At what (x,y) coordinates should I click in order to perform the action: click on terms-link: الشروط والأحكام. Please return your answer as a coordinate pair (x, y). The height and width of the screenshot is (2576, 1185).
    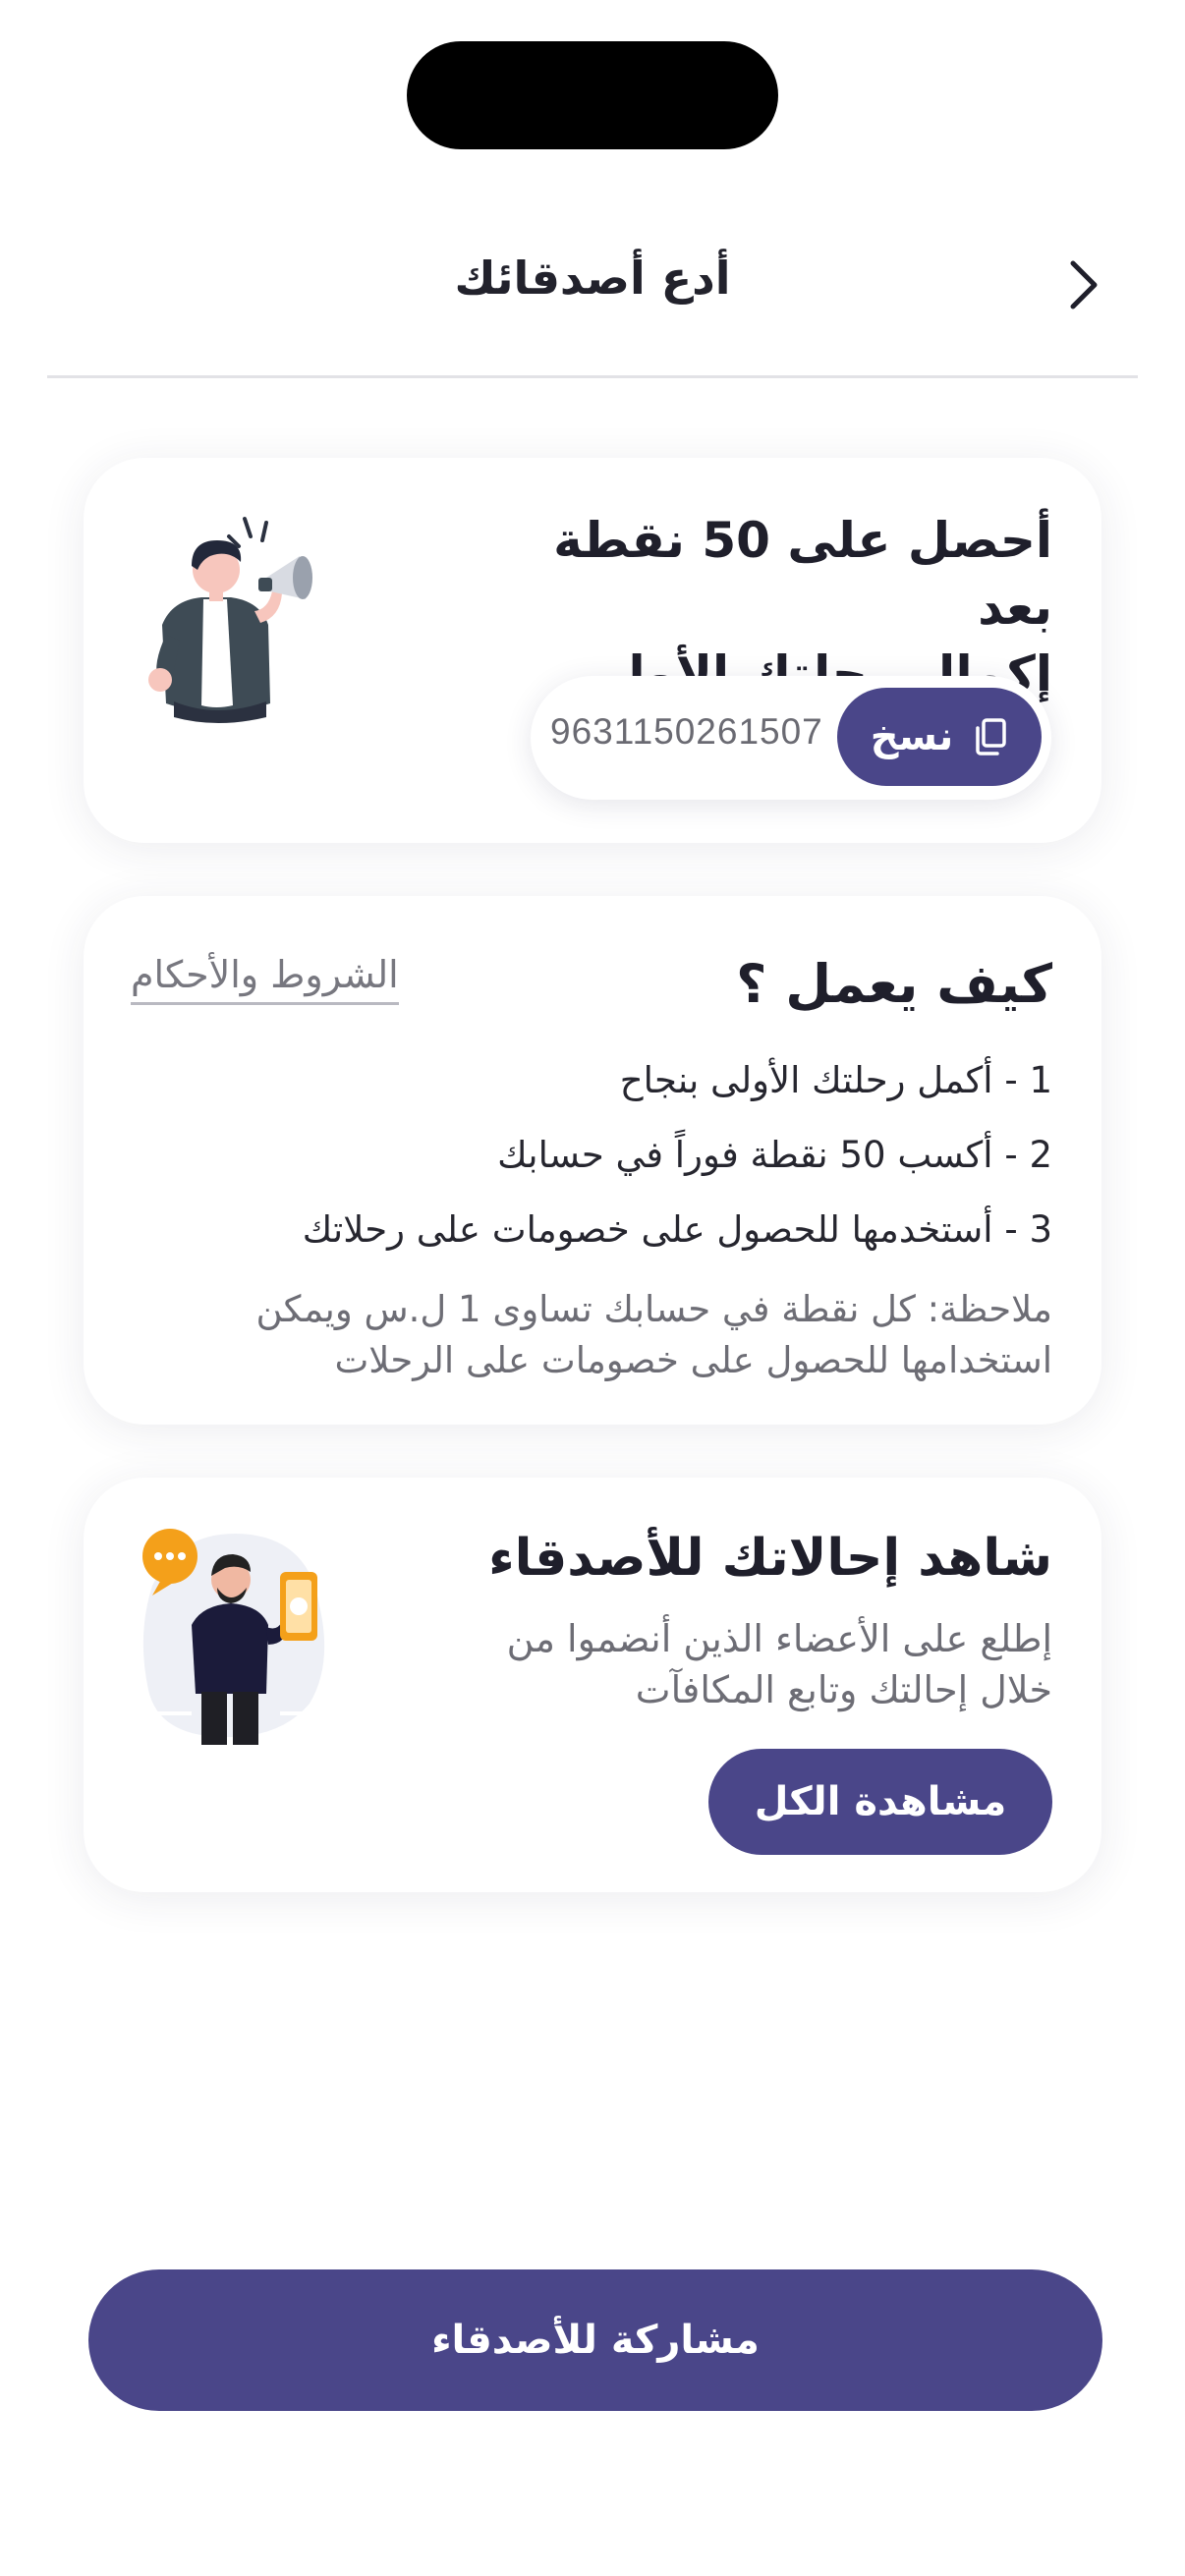
    Looking at the image, I should click on (265, 979).